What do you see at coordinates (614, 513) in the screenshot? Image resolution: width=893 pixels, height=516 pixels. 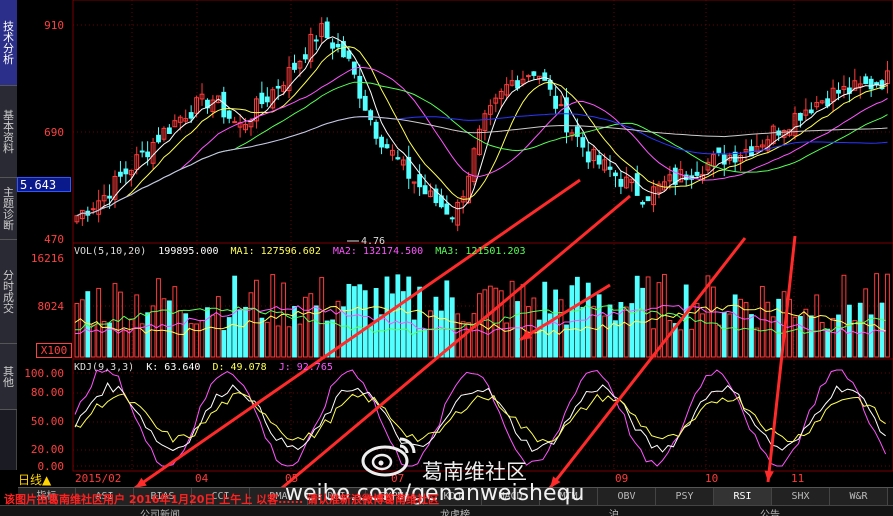 I see `market-label: 沪` at bounding box center [614, 513].